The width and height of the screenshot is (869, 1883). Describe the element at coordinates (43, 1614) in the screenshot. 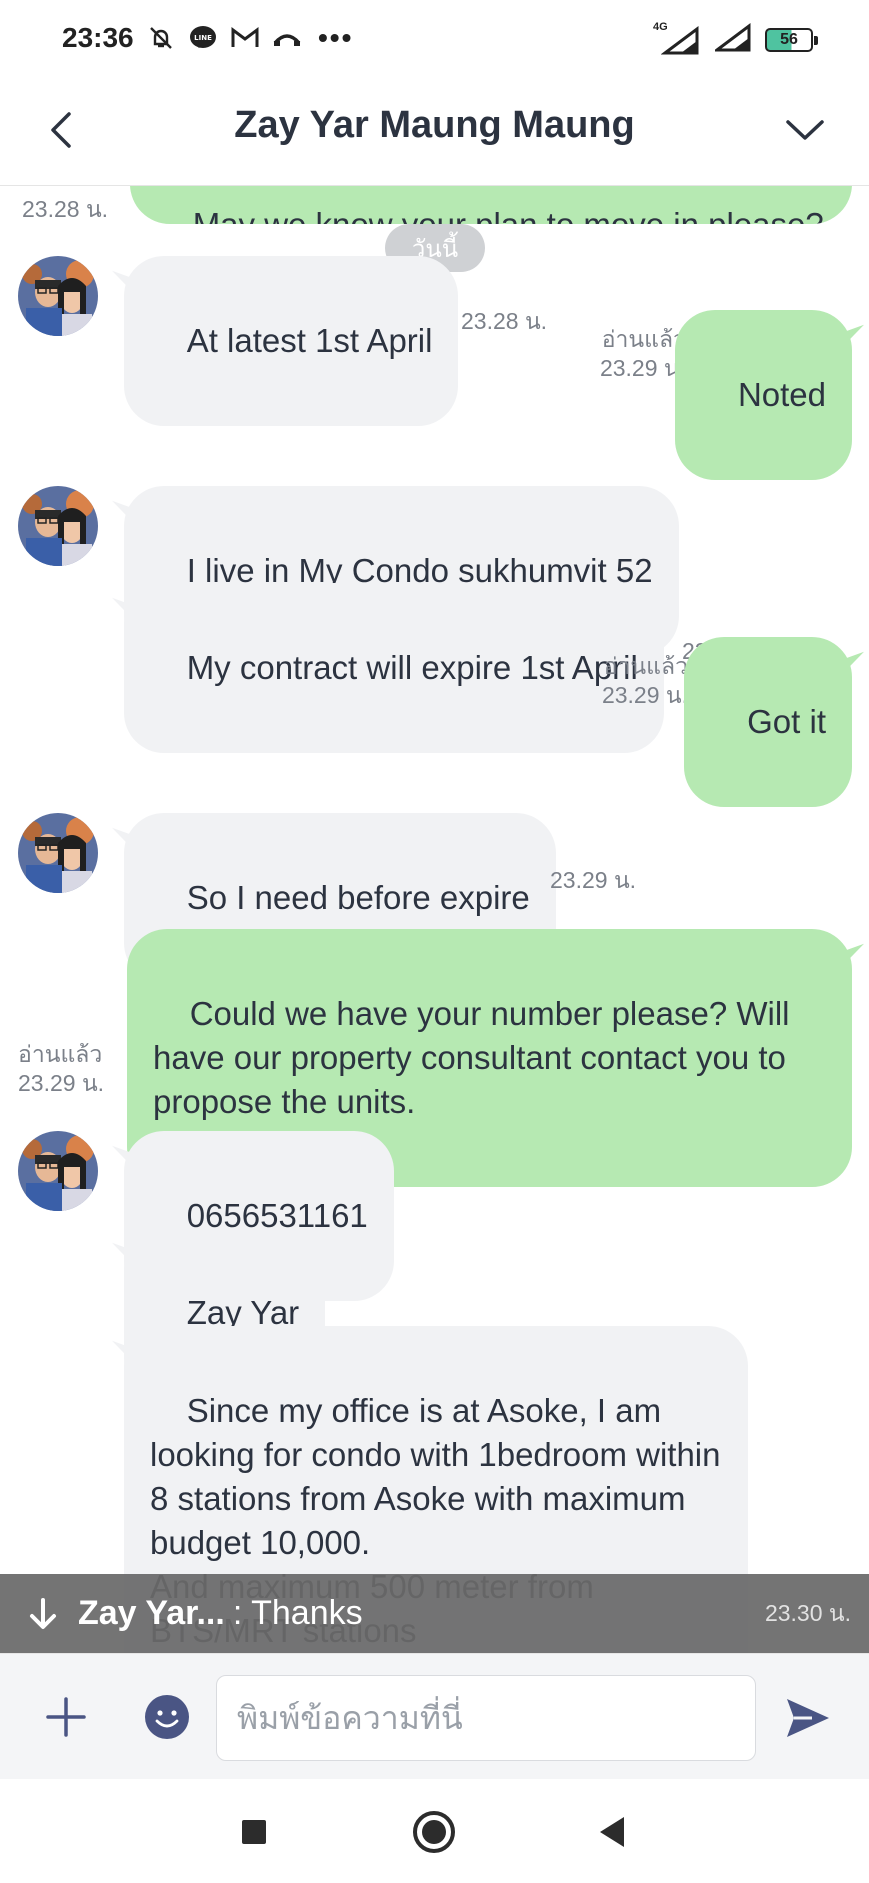

I see `arrow-down-icon` at that location.